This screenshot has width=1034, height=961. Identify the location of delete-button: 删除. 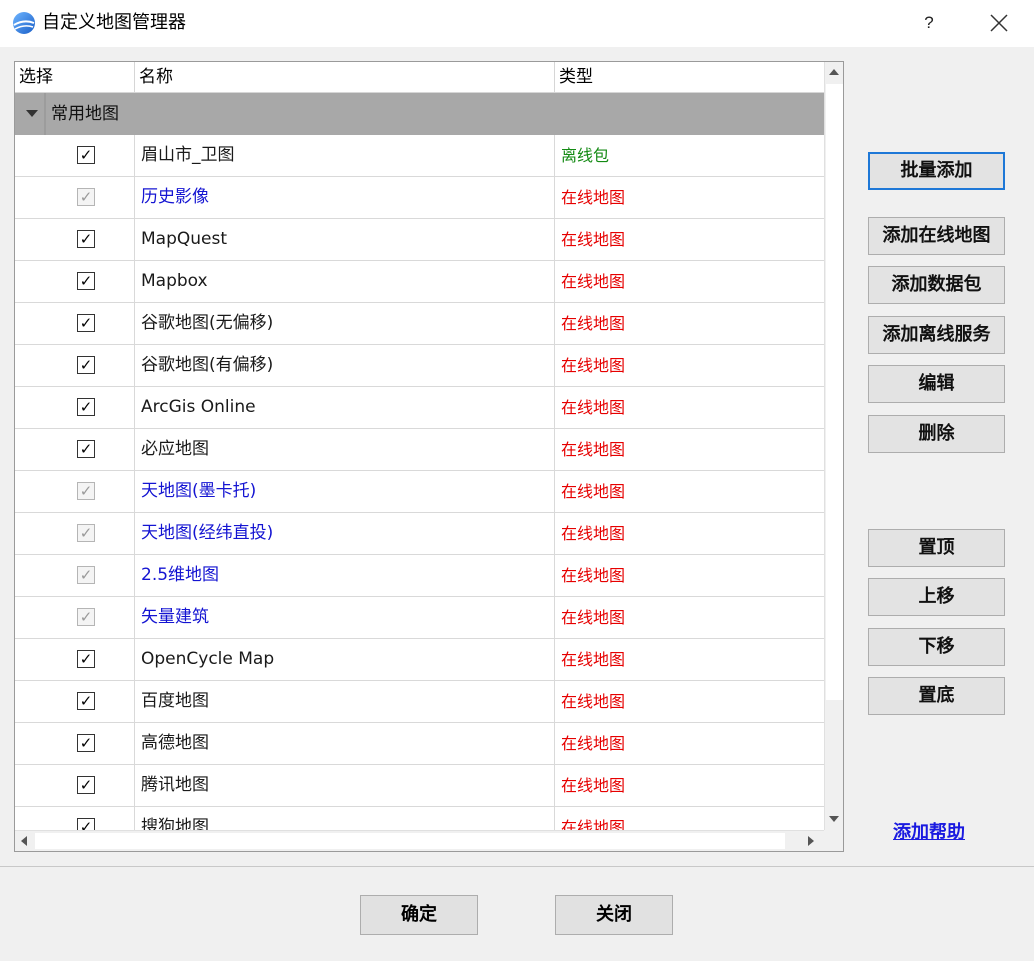
(936, 434).